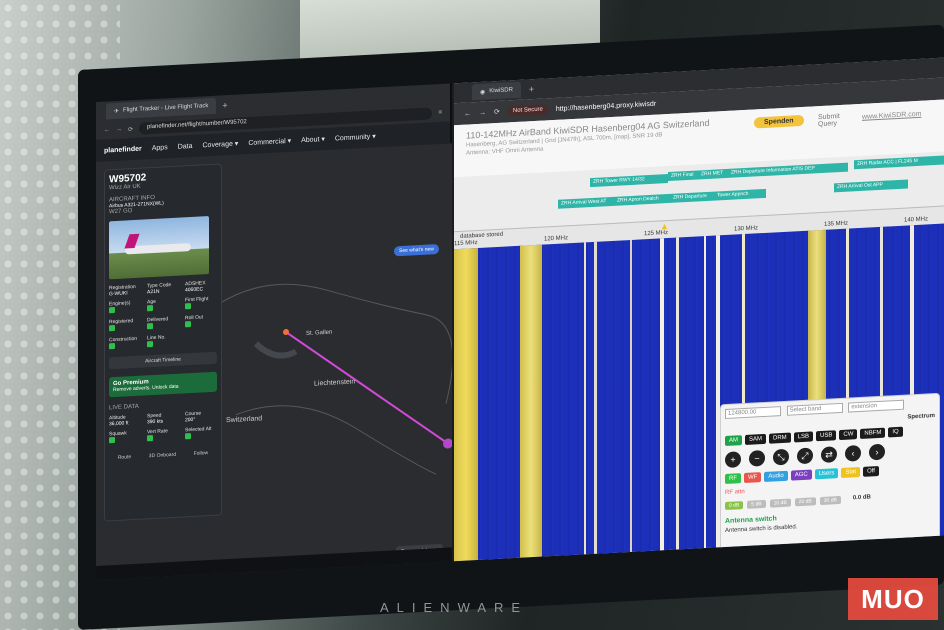 The width and height of the screenshot is (944, 630). What do you see at coordinates (125, 326) in the screenshot?
I see `field-registered: Registered` at bounding box center [125, 326].